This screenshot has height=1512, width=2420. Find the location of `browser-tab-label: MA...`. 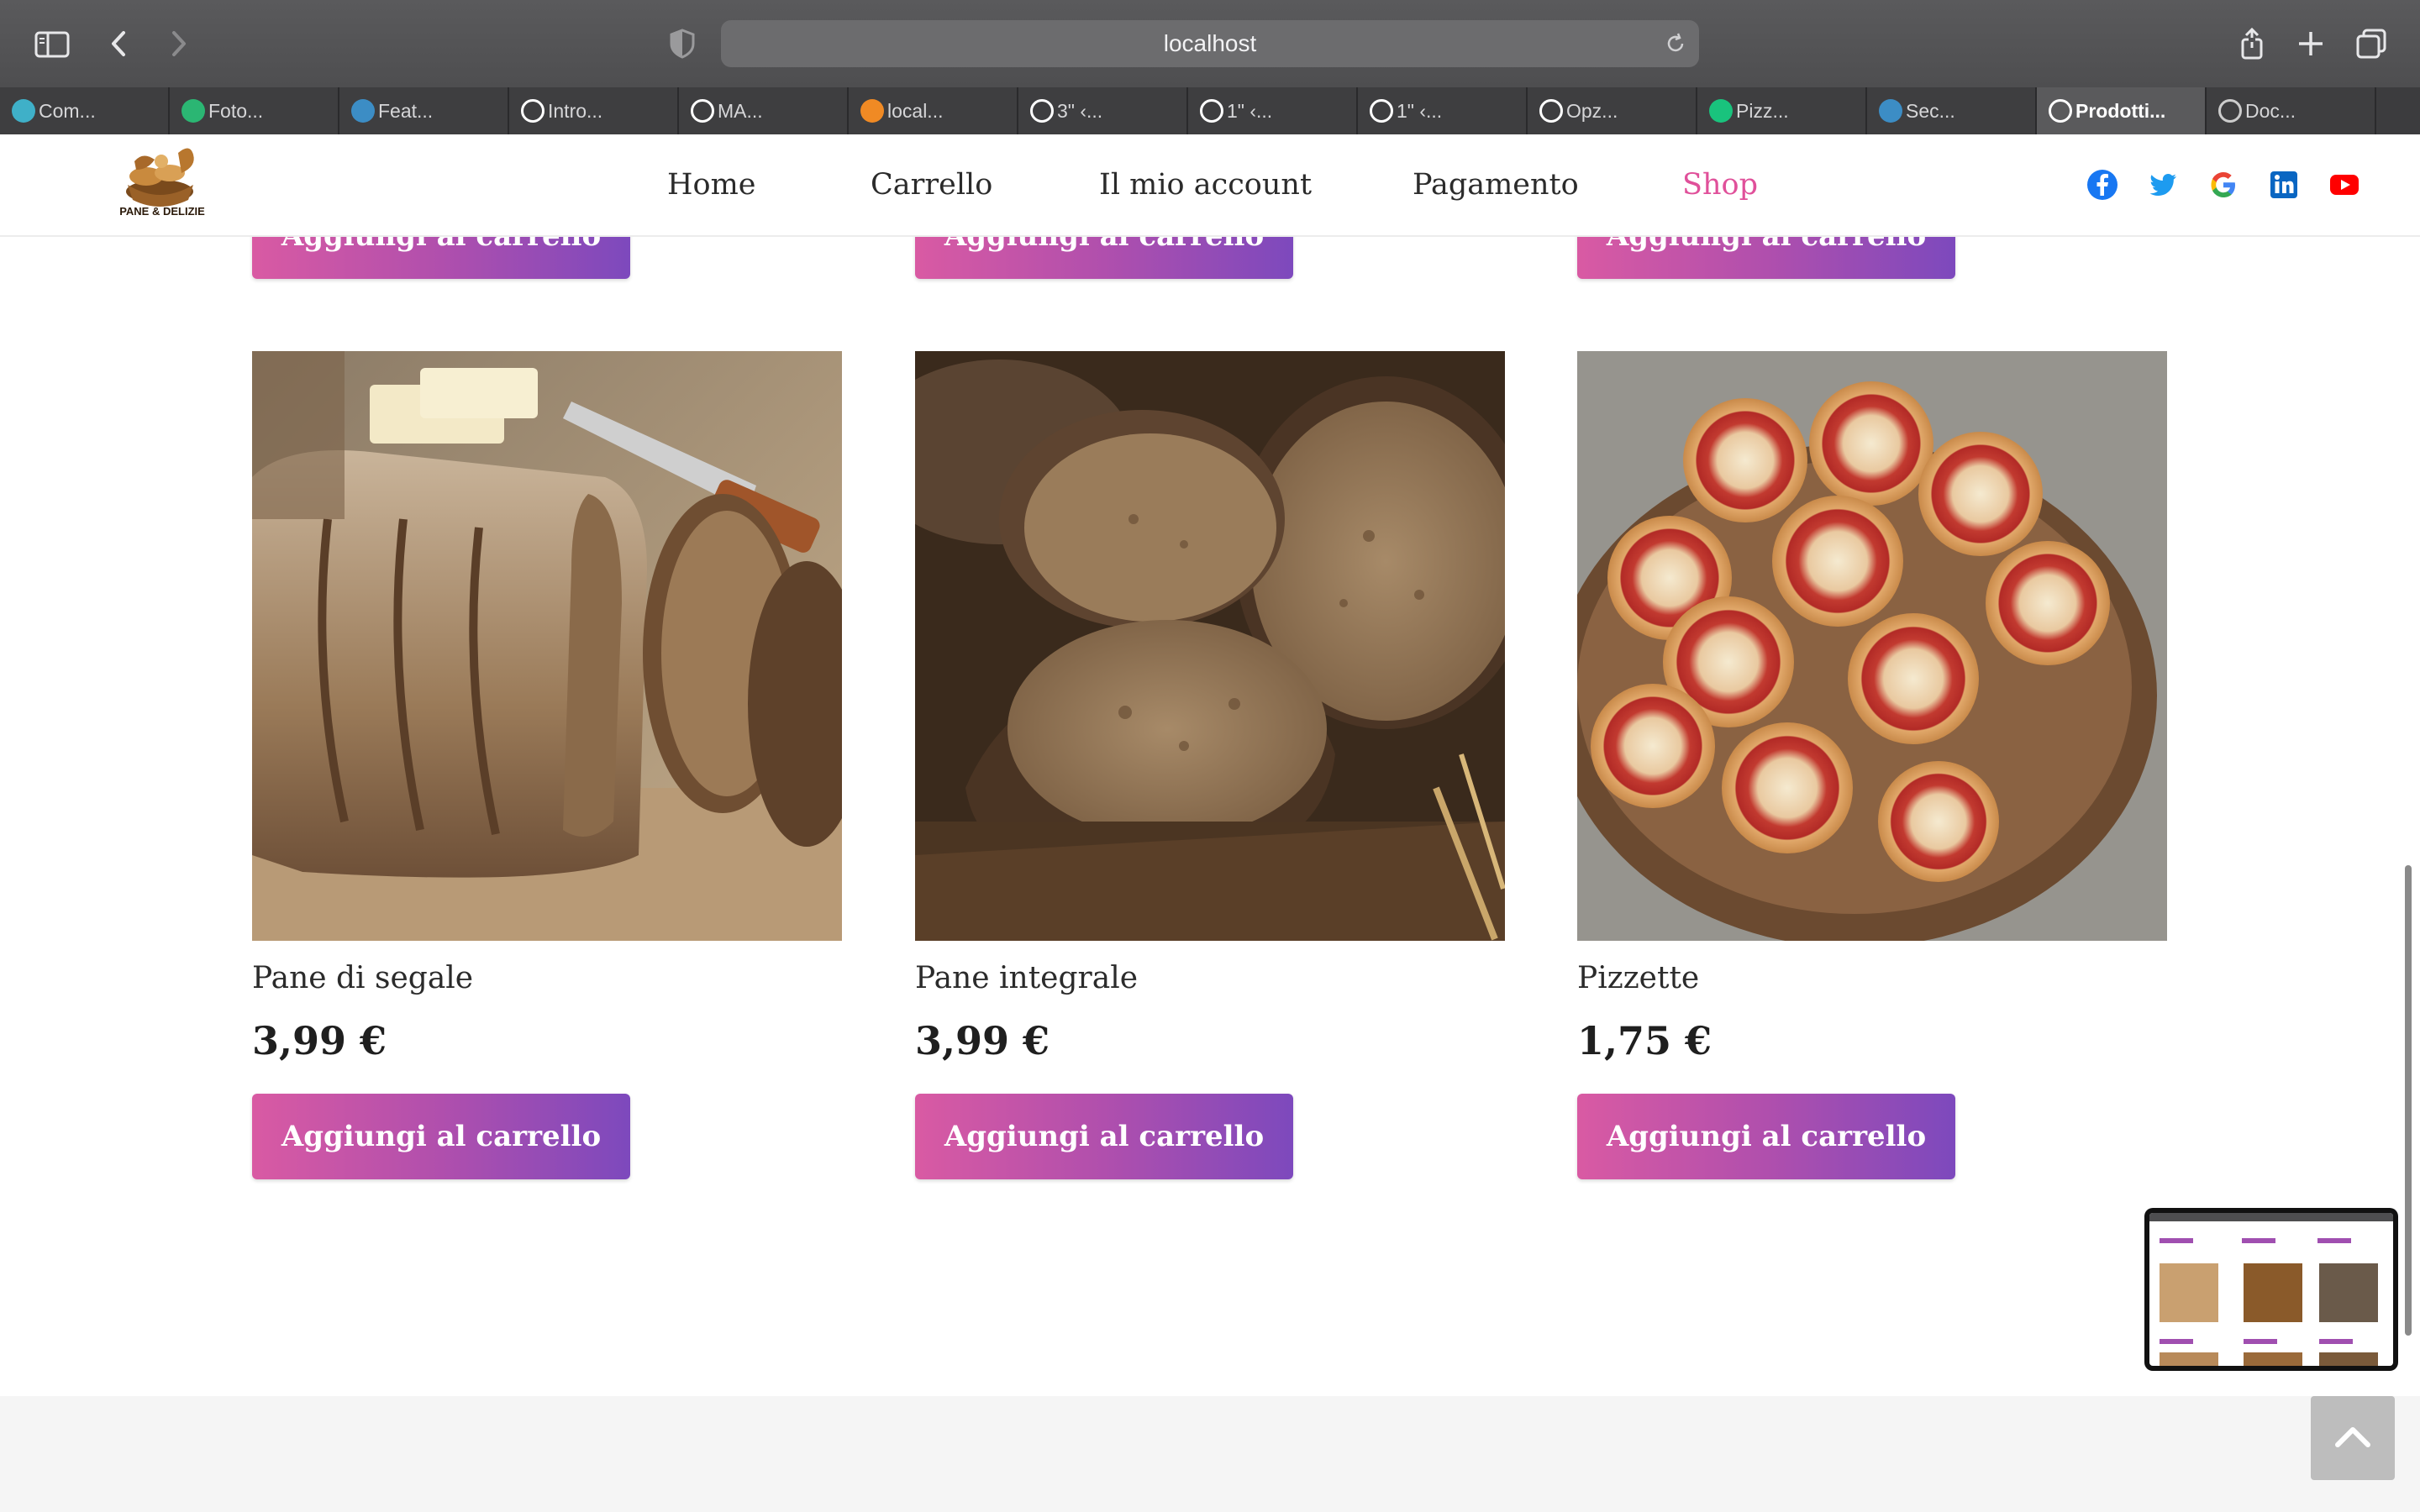

browser-tab-label: MA... is located at coordinates (740, 110).